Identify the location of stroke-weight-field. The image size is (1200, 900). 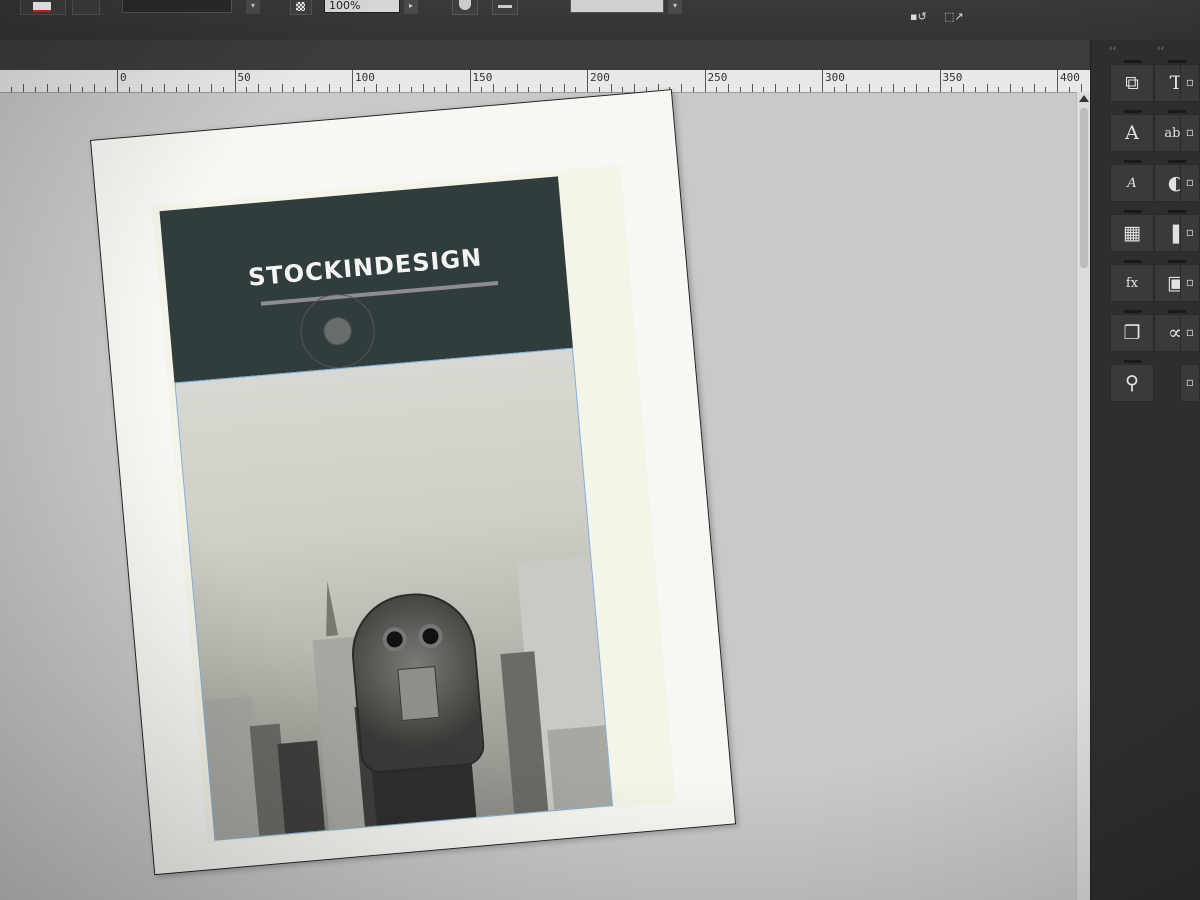
(617, 6).